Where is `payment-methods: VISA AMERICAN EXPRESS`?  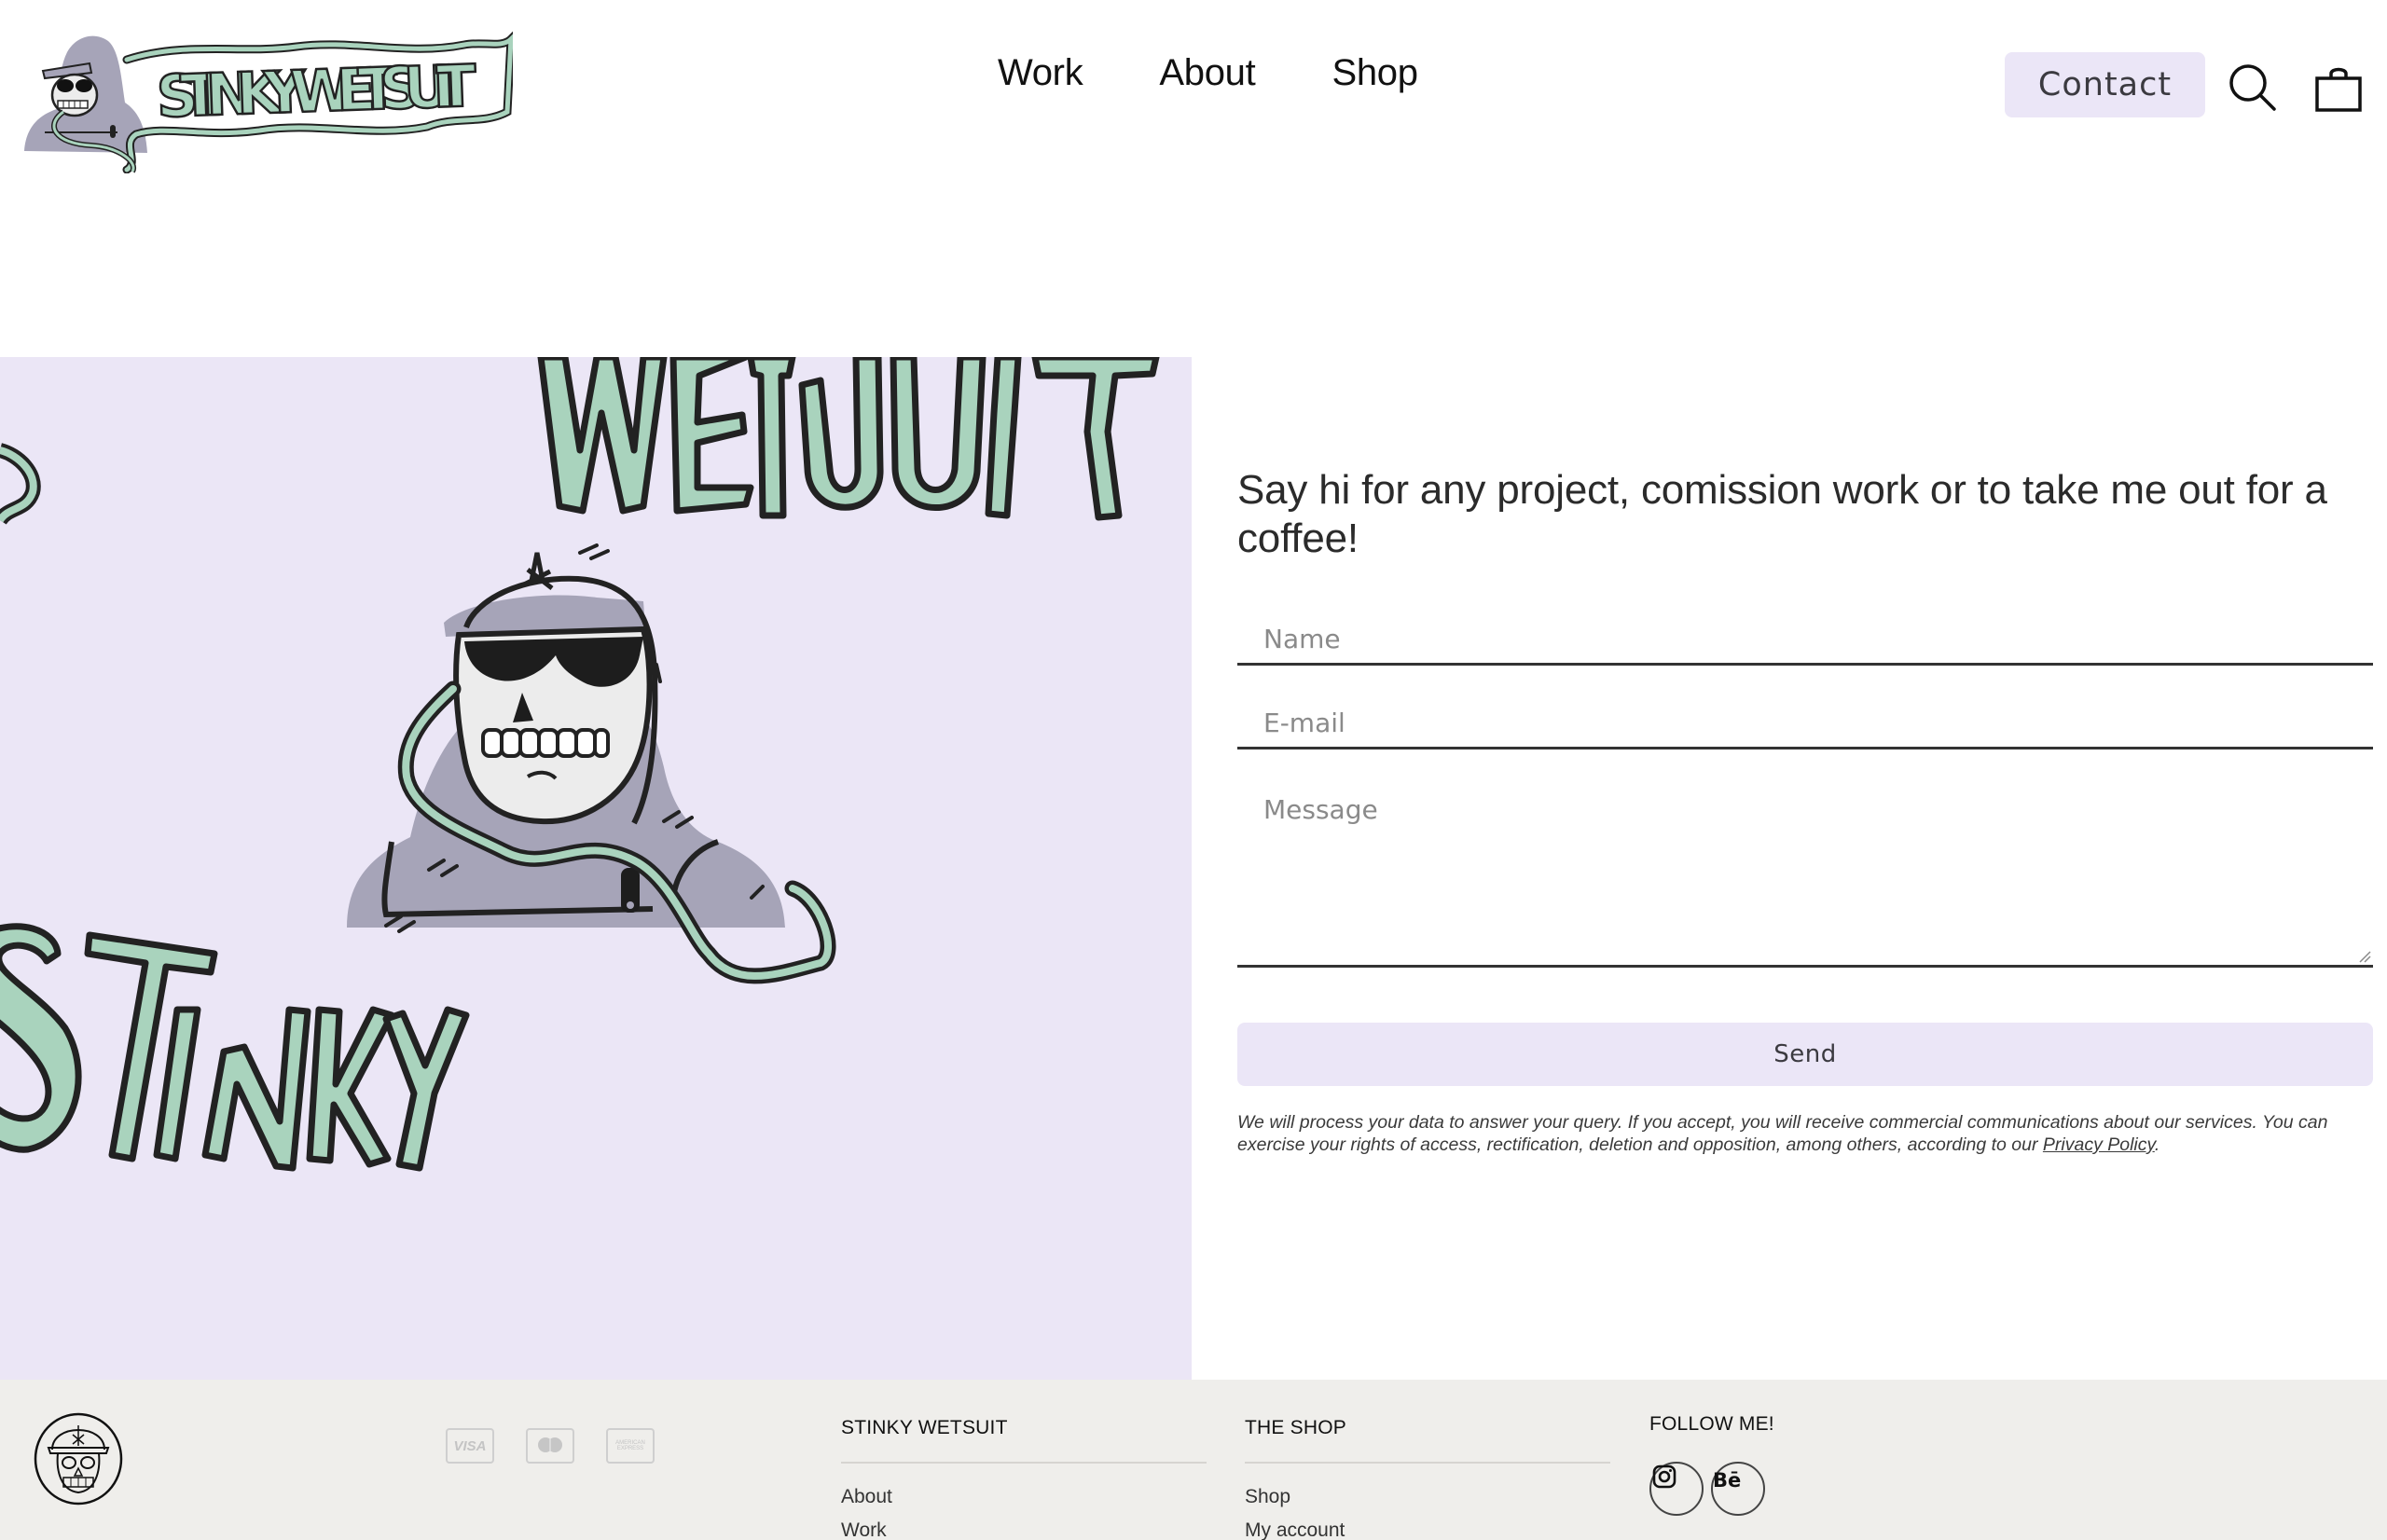 payment-methods: VISA AMERICAN EXPRESS is located at coordinates (550, 1446).